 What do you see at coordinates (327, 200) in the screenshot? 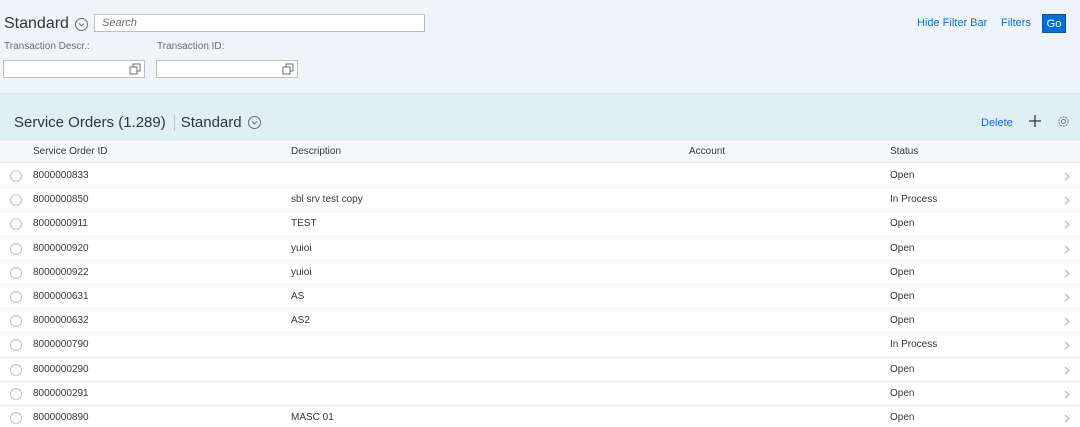
I see `cell-description: sbl srv test copy` at bounding box center [327, 200].